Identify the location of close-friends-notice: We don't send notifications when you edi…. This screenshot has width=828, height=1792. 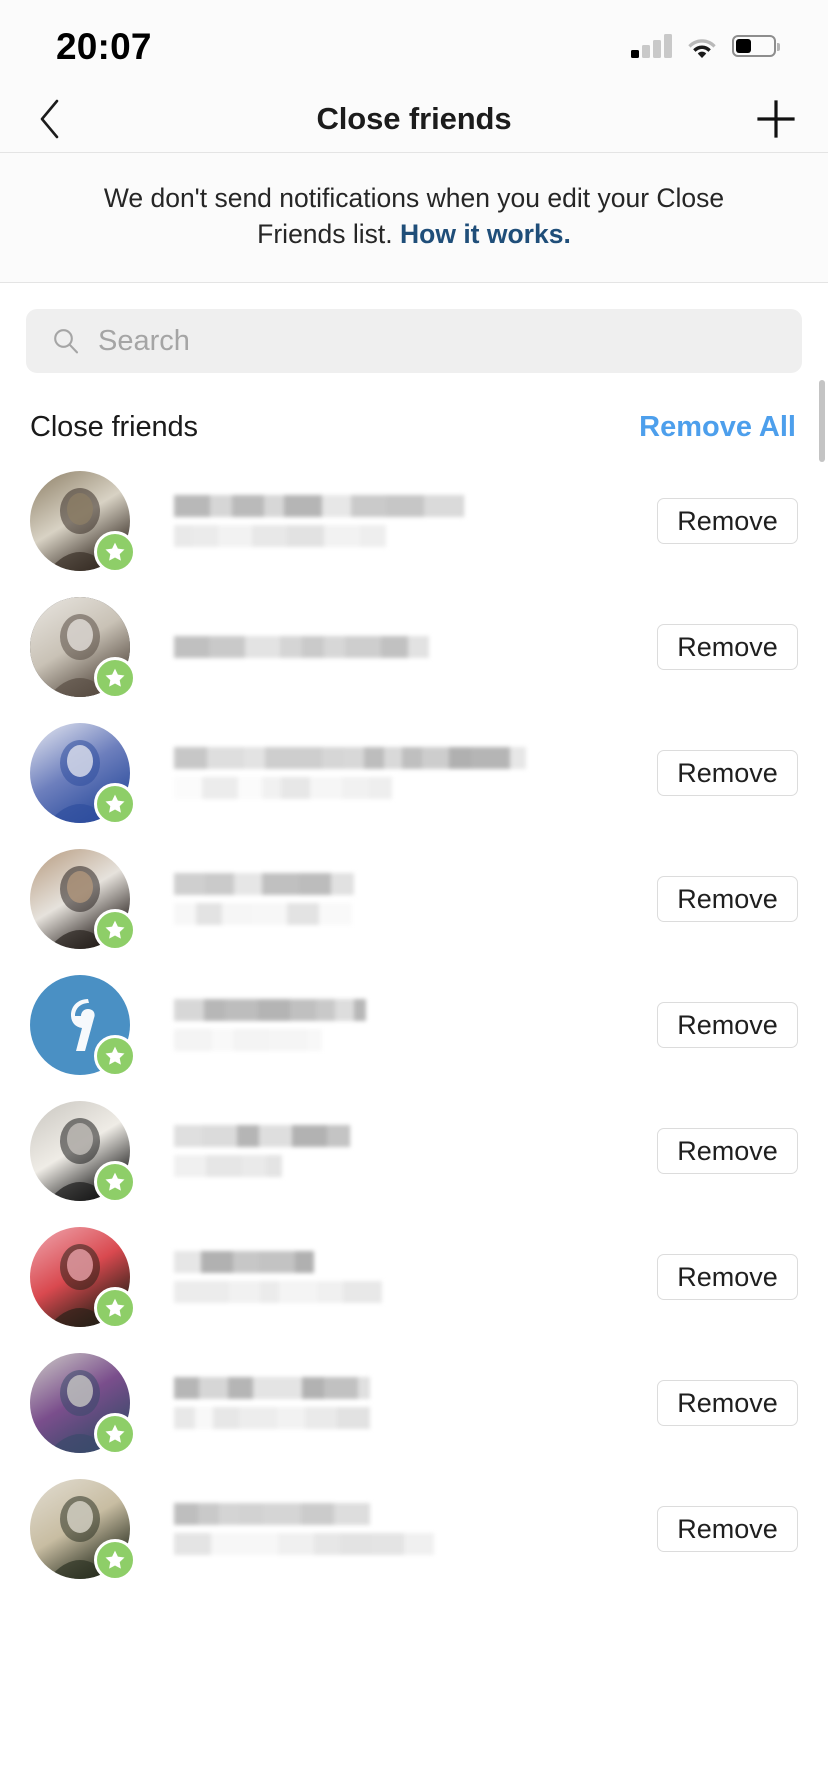
(414, 218).